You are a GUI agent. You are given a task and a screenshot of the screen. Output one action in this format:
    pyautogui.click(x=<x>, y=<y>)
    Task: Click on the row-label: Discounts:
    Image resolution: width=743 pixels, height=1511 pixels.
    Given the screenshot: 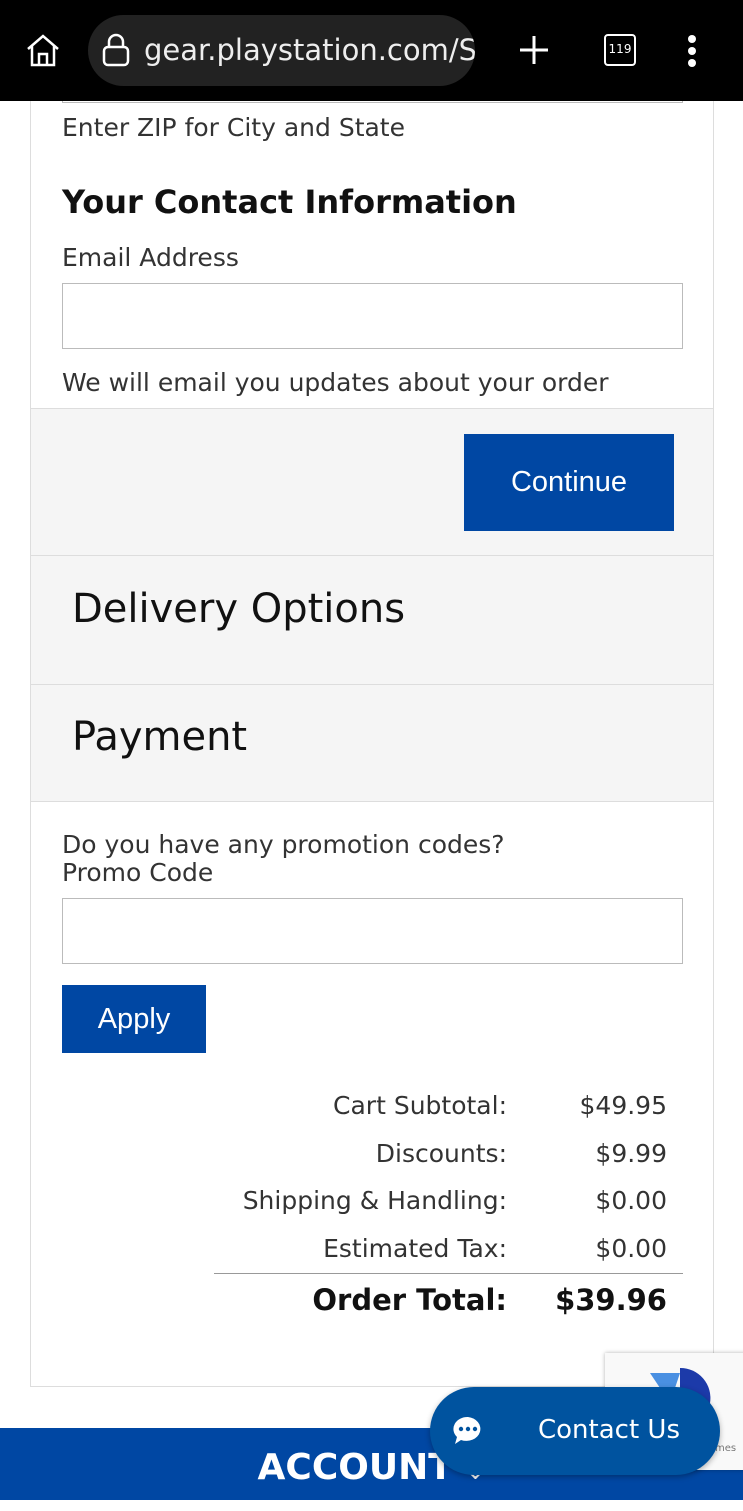 What is the action you would take?
    pyautogui.click(x=441, y=1153)
    